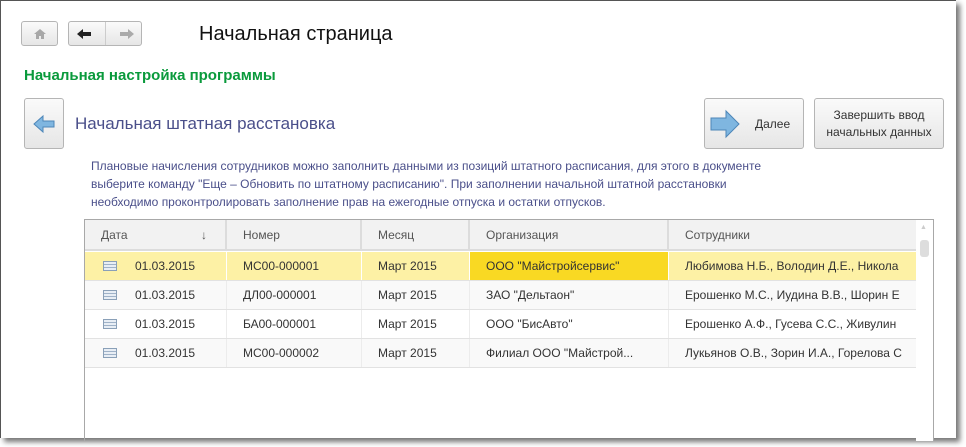  What do you see at coordinates (923, 227) in the screenshot?
I see `scroll-up-icon: ▲` at bounding box center [923, 227].